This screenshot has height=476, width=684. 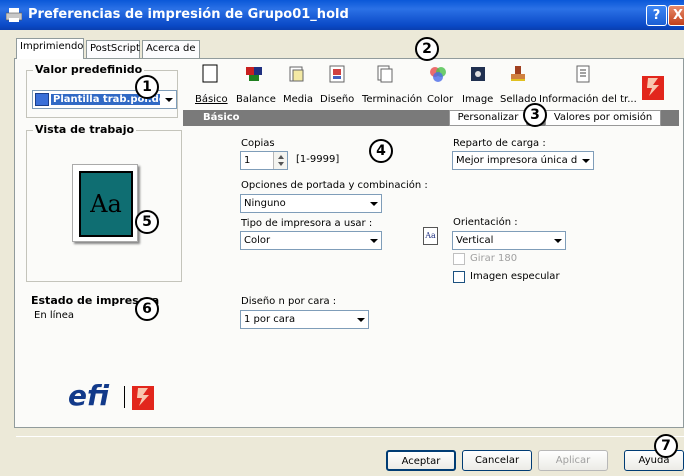 What do you see at coordinates (334, 185) in the screenshot?
I see `cover-label: Opciones de portada y combinación :` at bounding box center [334, 185].